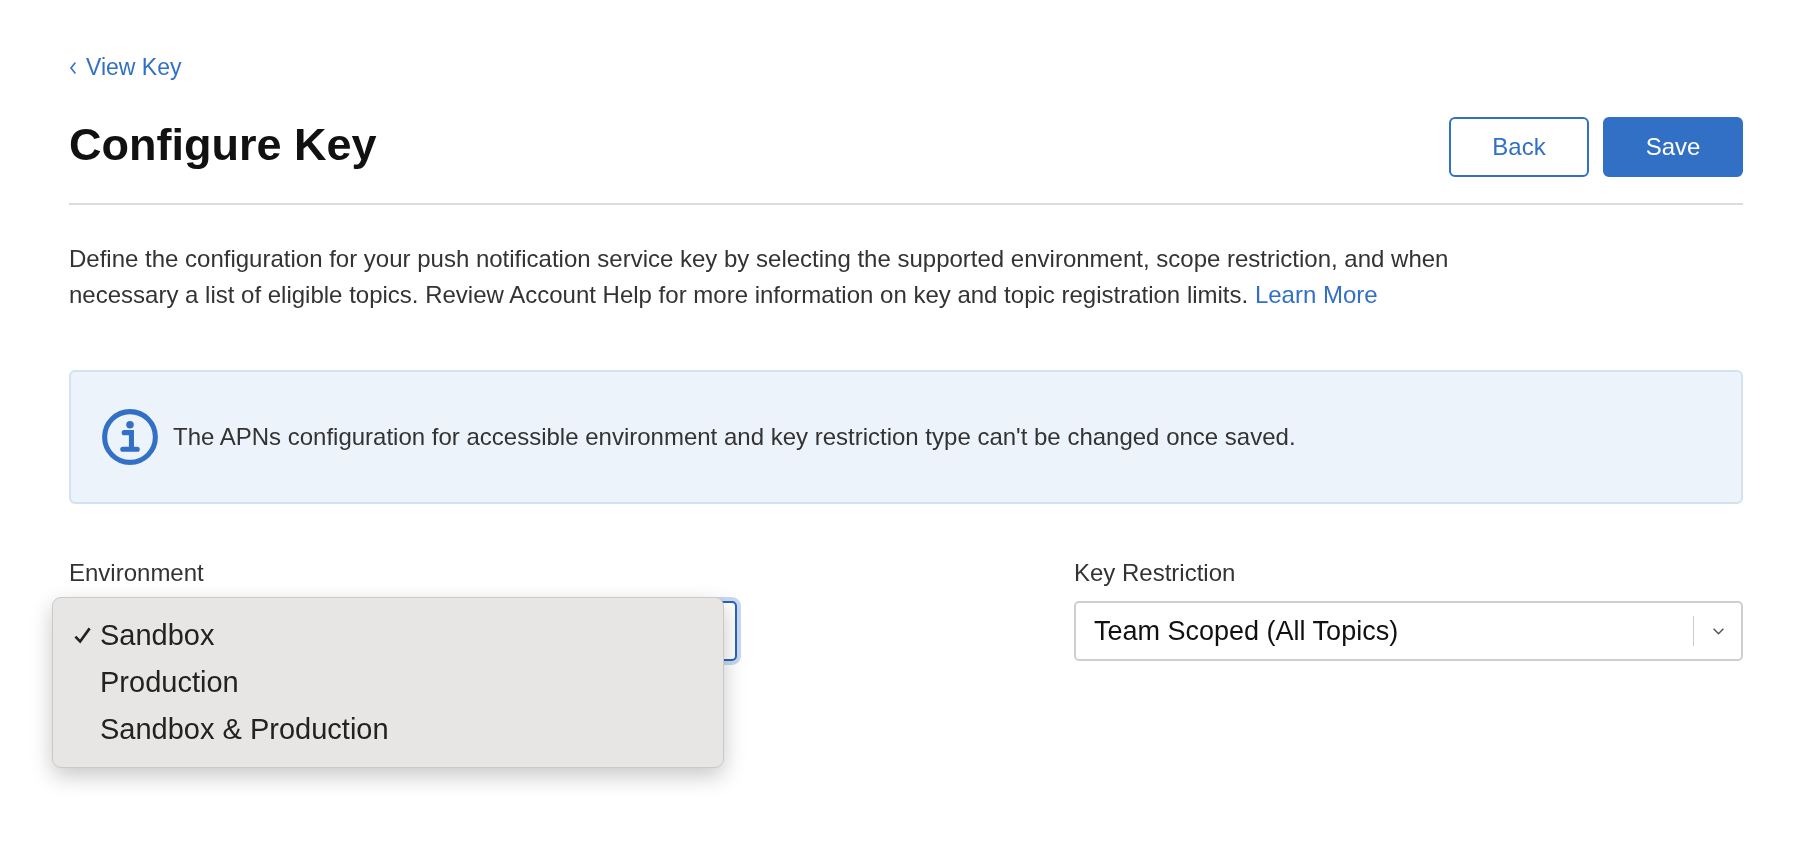  What do you see at coordinates (1673, 147) in the screenshot?
I see `save-button: Save` at bounding box center [1673, 147].